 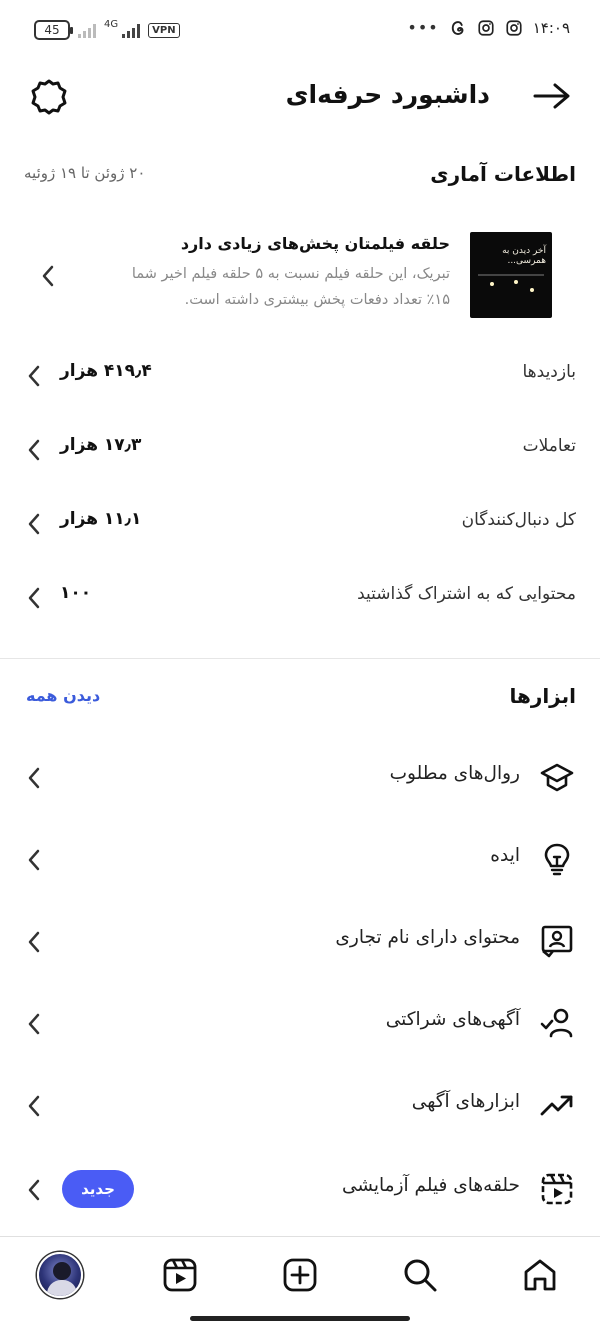 I want to click on stat-value: ۴۱۹٫۴ هزار, so click(x=106, y=371).